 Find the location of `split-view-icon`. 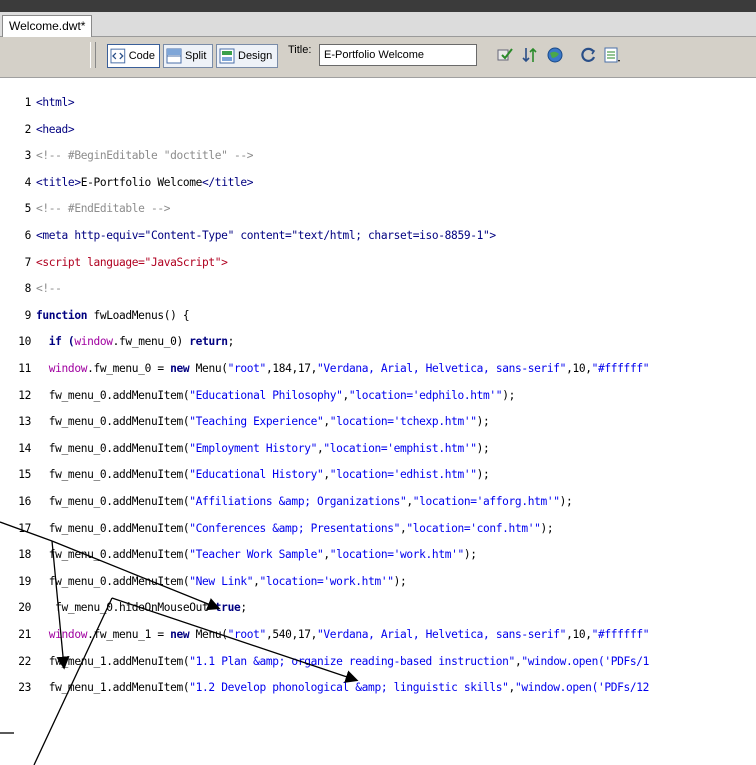

split-view-icon is located at coordinates (174, 56).